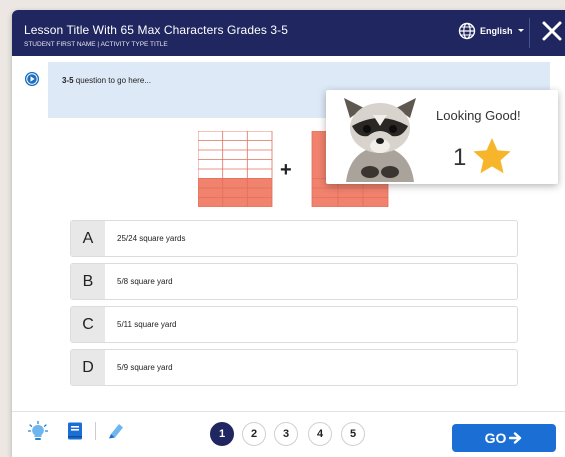 The height and width of the screenshot is (457, 565). I want to click on answer-letter: D, so click(88, 367).